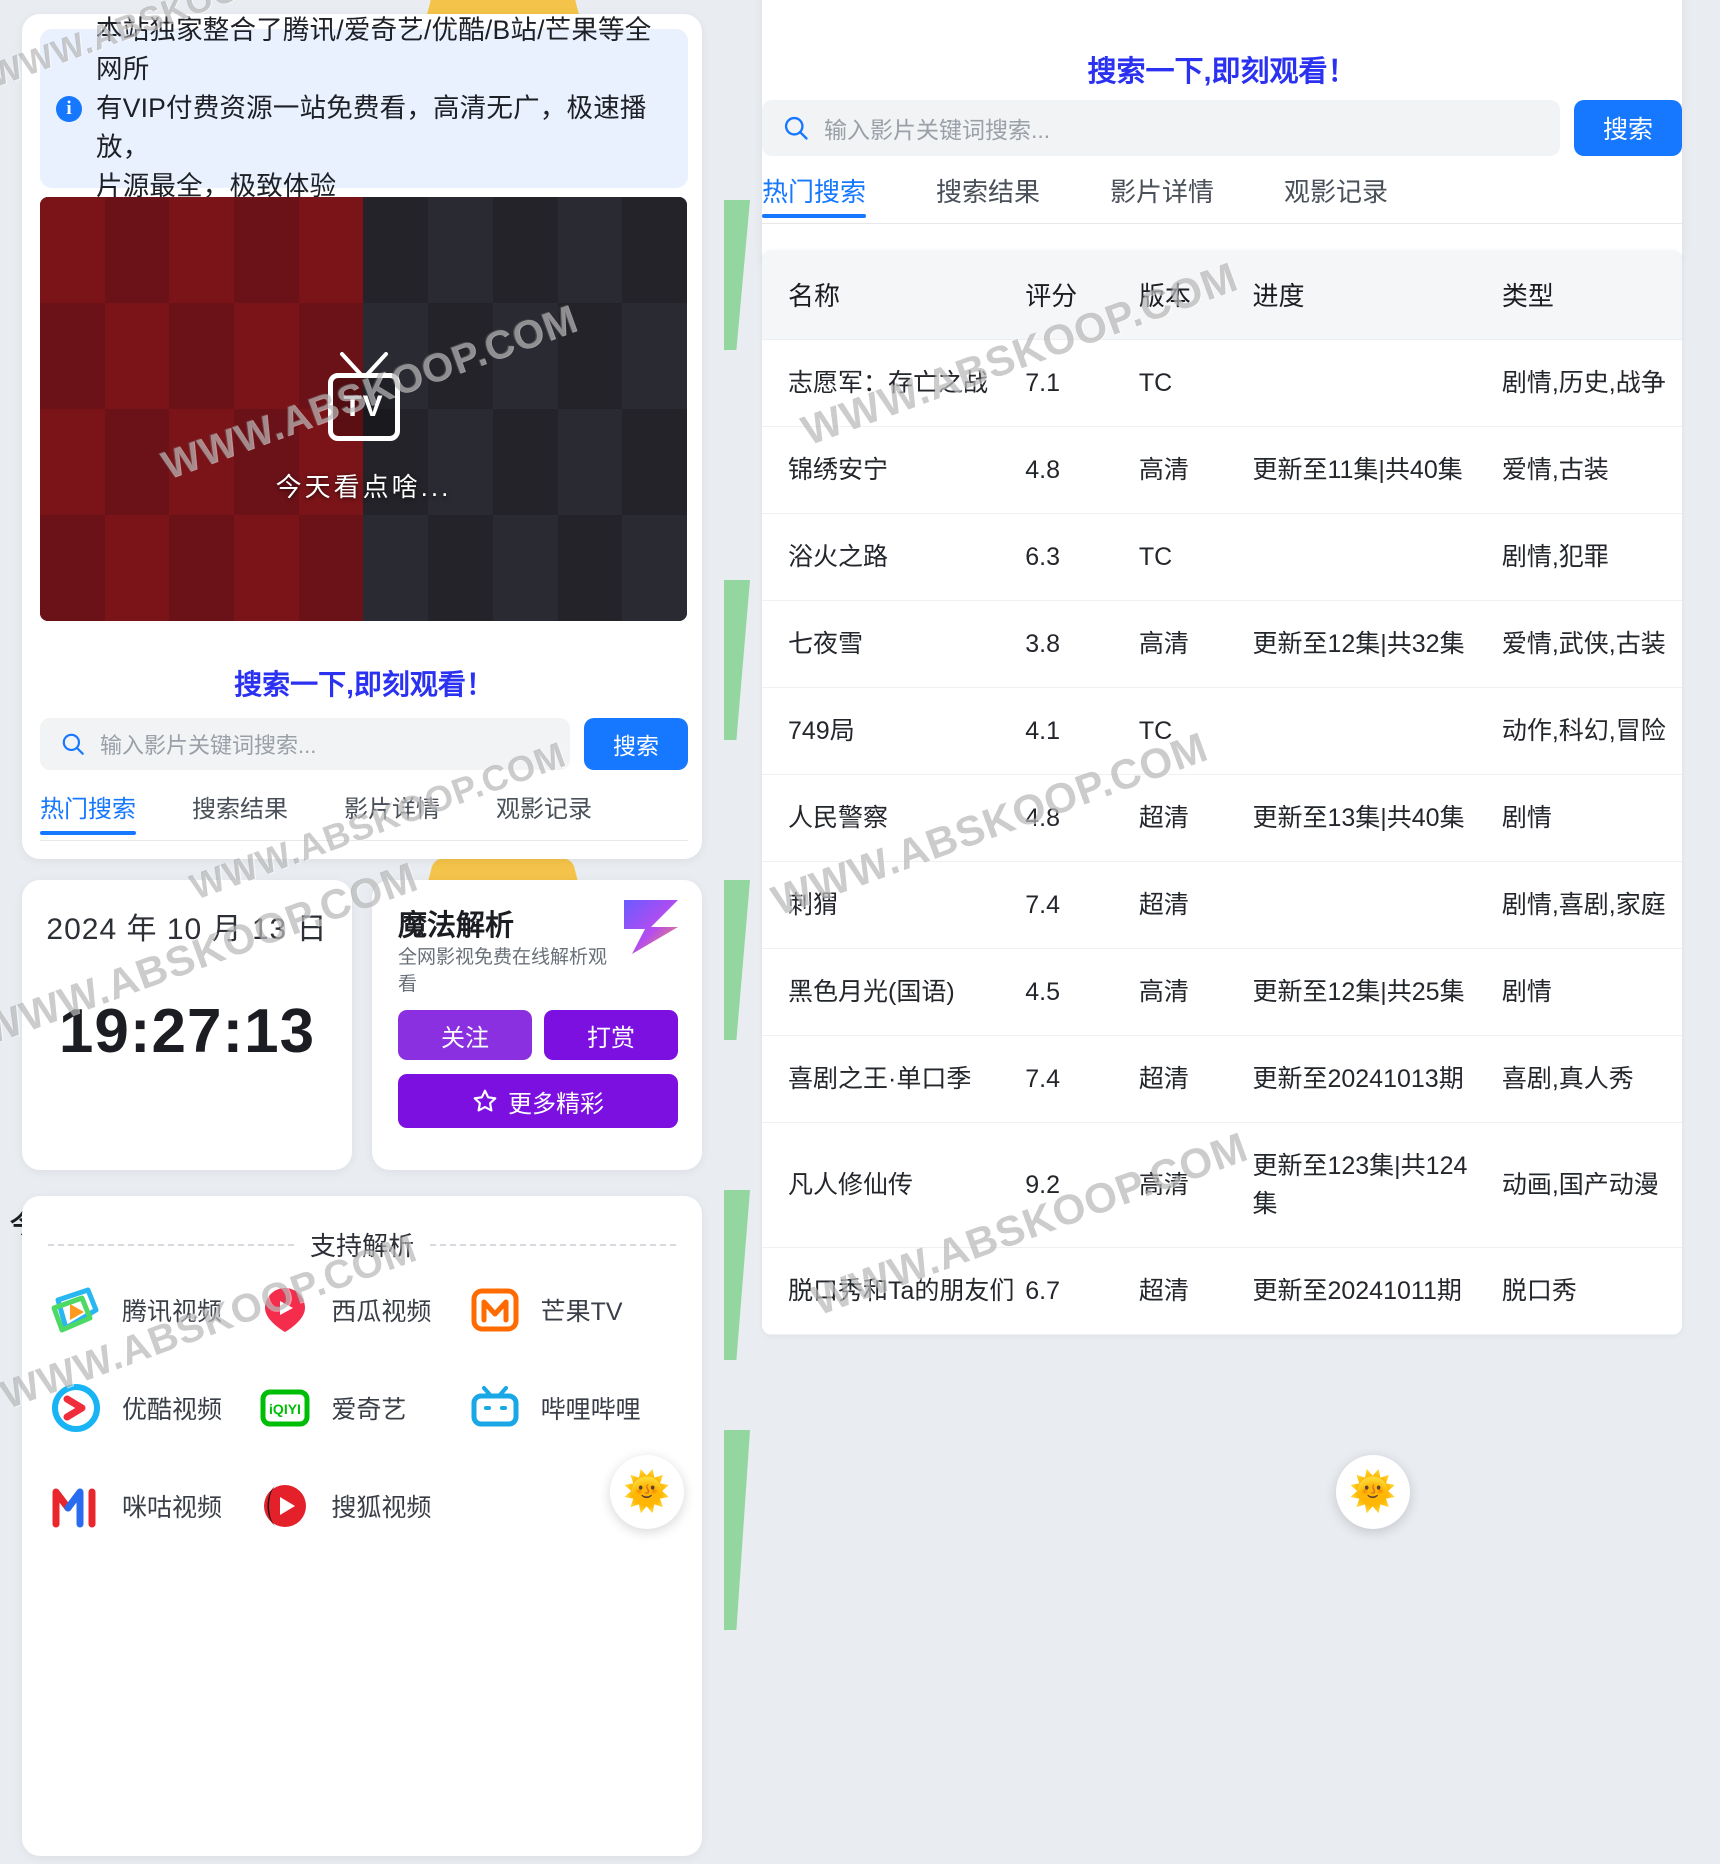 This screenshot has width=1720, height=1864. I want to click on tab-underline, so click(364, 840).